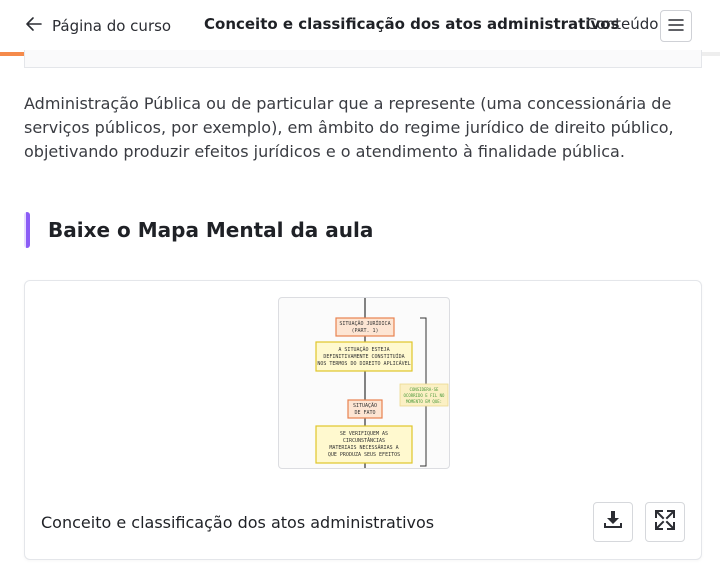 The width and height of the screenshot is (720, 580). Describe the element at coordinates (27, 230) in the screenshot. I see `heading-accent-bar` at that location.